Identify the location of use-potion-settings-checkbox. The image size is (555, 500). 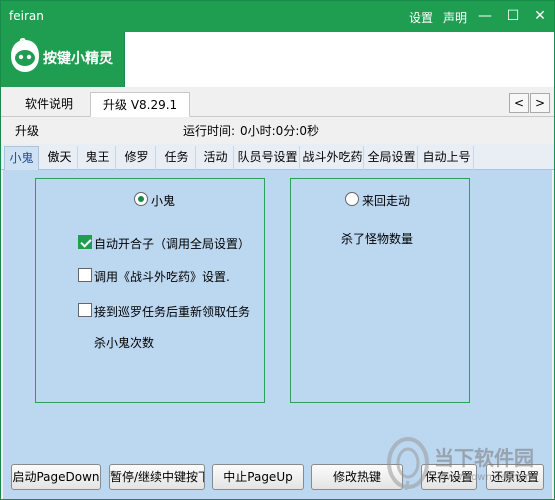
(85, 275).